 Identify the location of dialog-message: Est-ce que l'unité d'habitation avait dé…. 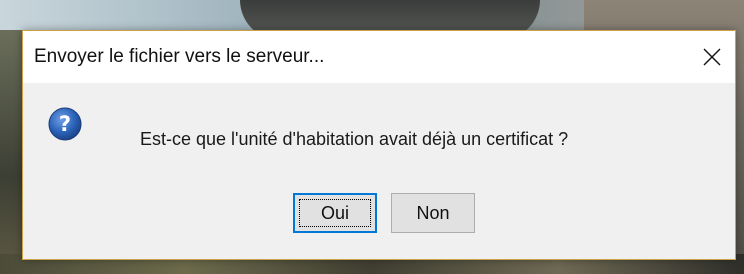
(354, 139).